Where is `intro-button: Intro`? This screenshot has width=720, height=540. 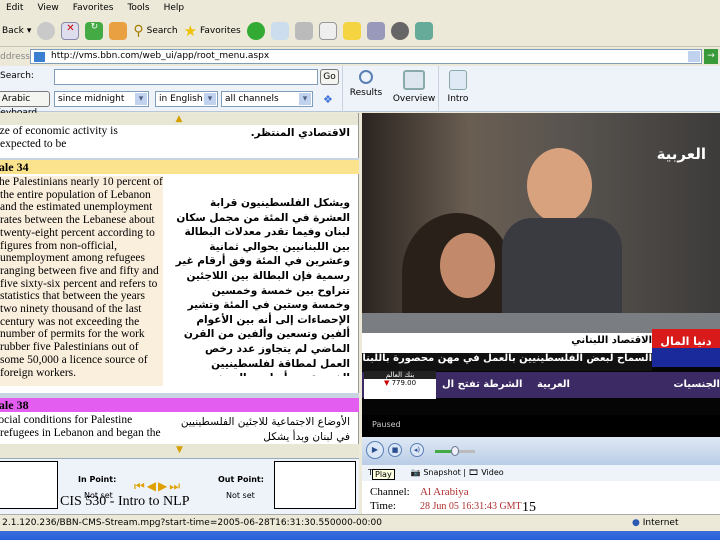 intro-button: Intro is located at coordinates (458, 87).